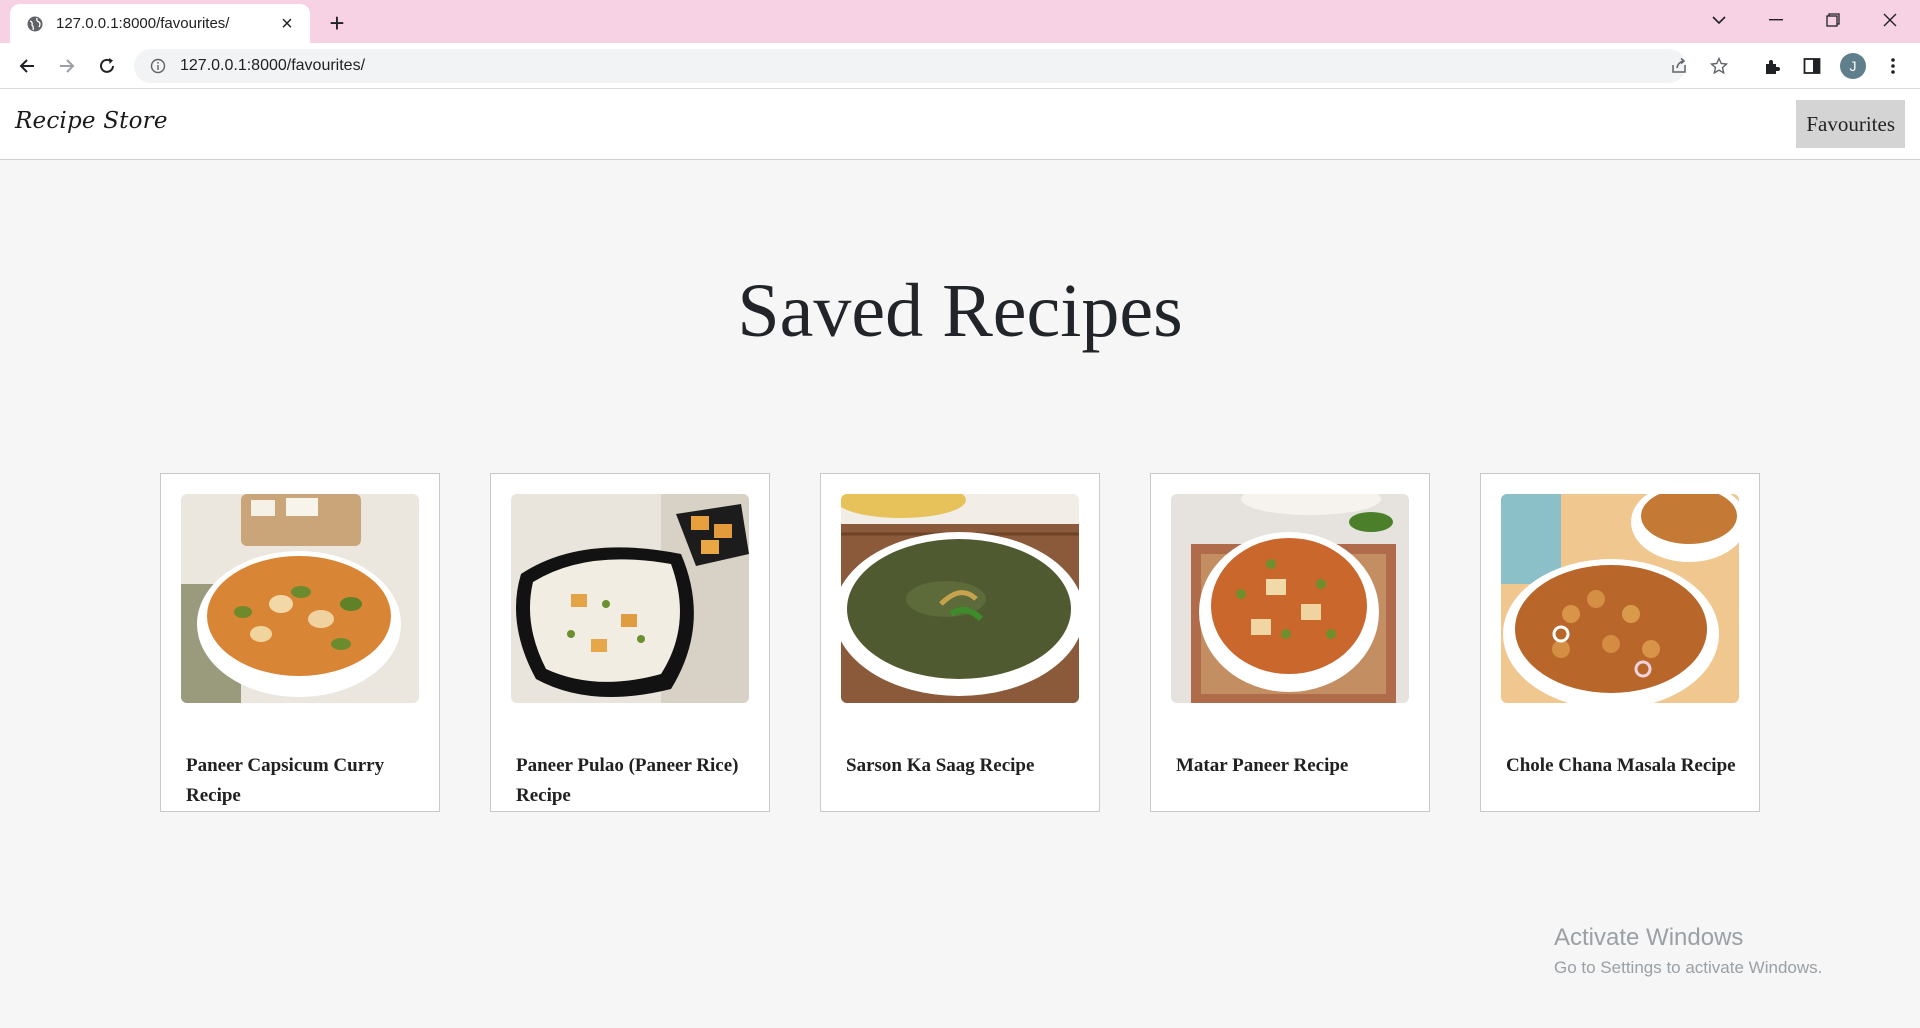 The height and width of the screenshot is (1028, 1920). I want to click on reload-icon, so click(107, 66).